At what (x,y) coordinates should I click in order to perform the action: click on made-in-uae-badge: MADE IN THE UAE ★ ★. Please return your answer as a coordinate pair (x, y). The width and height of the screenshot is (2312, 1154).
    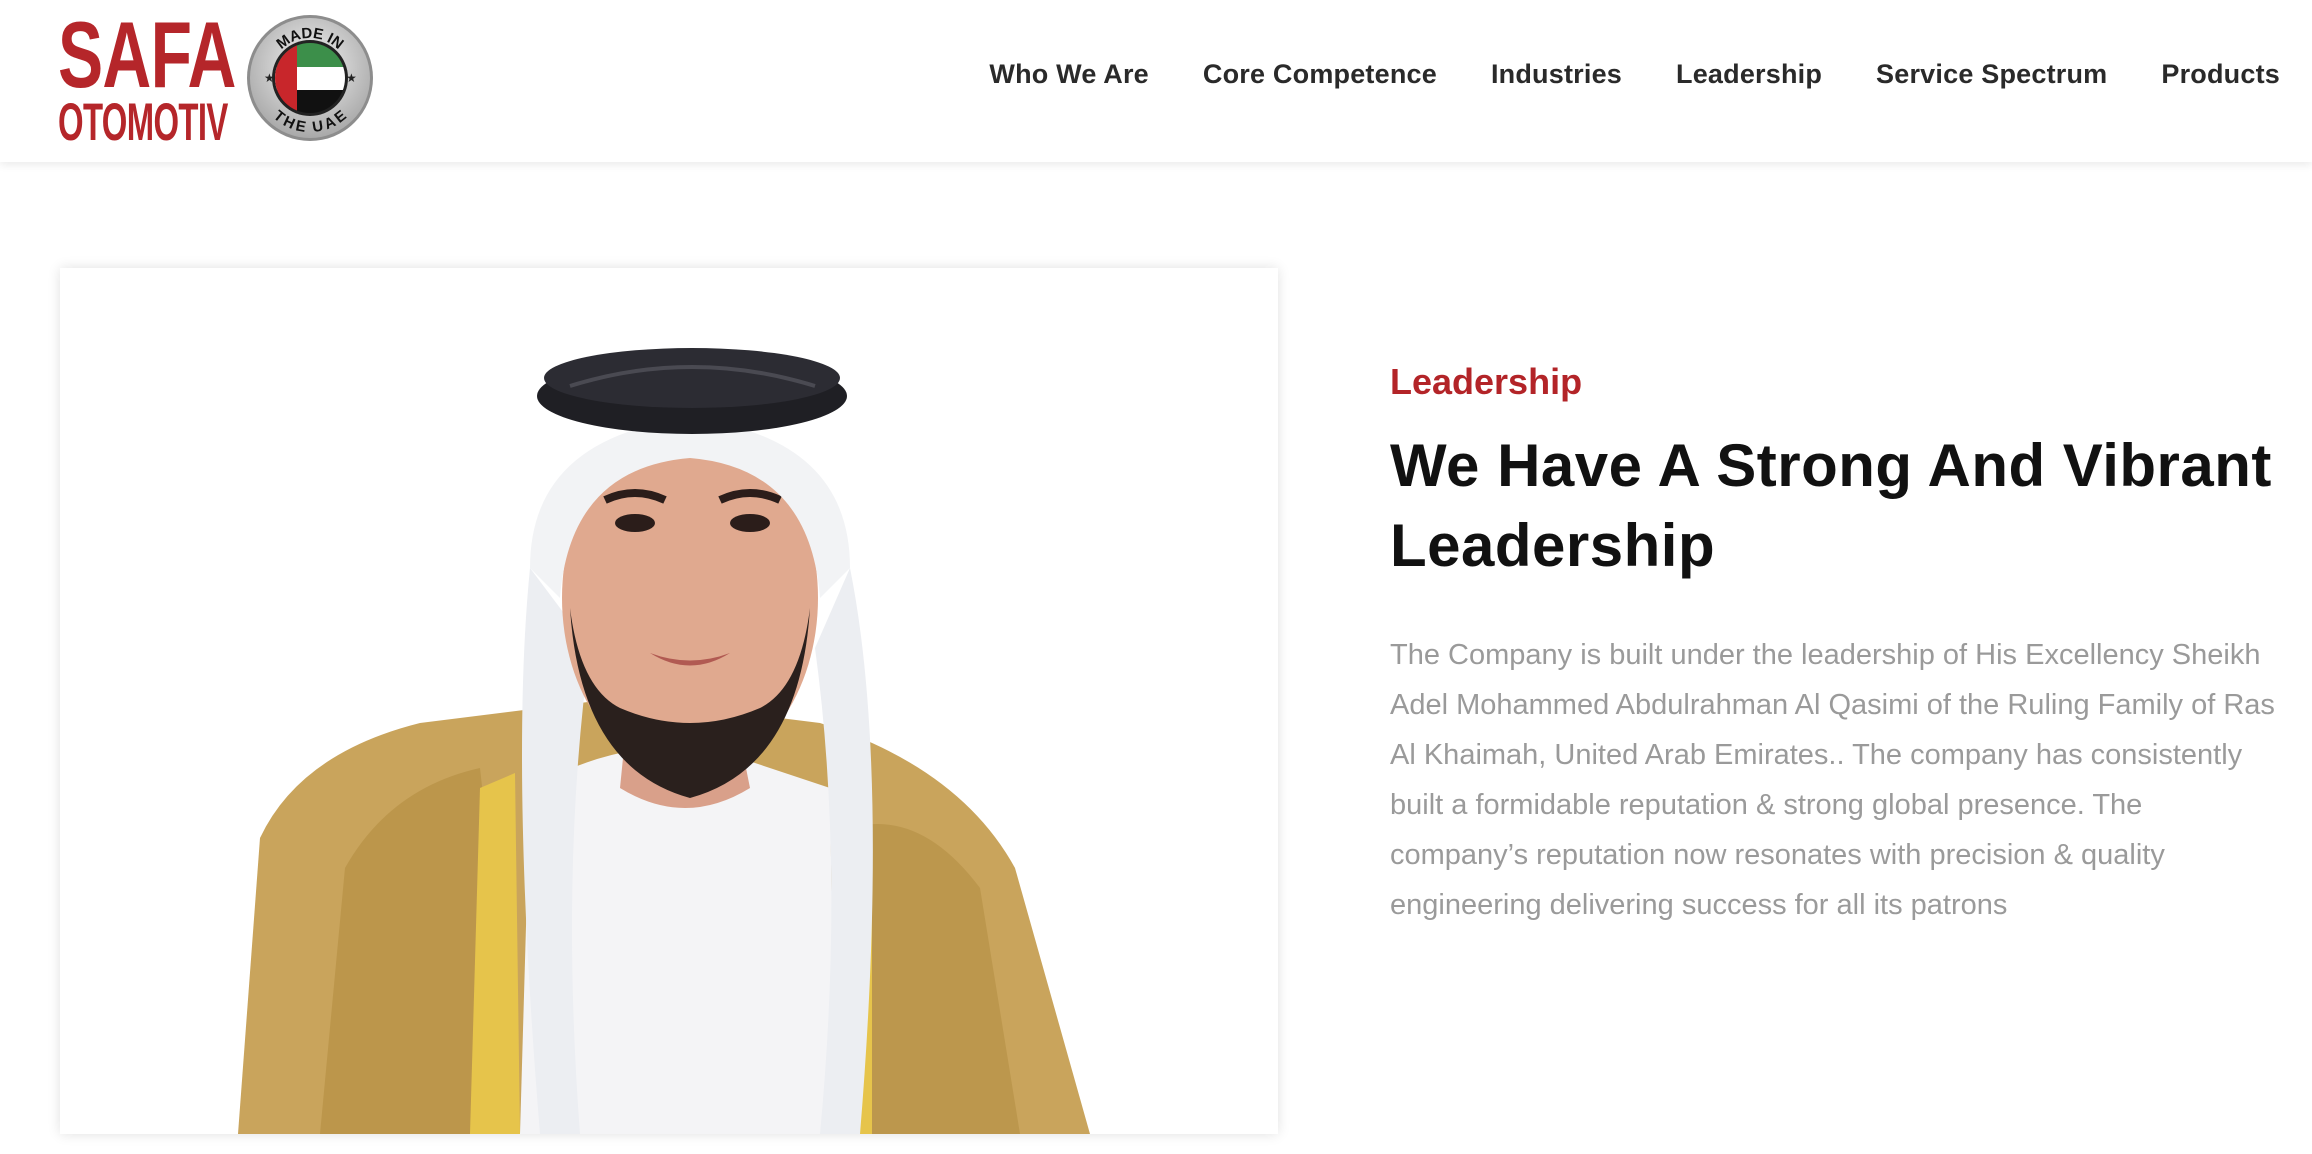
    Looking at the image, I should click on (310, 78).